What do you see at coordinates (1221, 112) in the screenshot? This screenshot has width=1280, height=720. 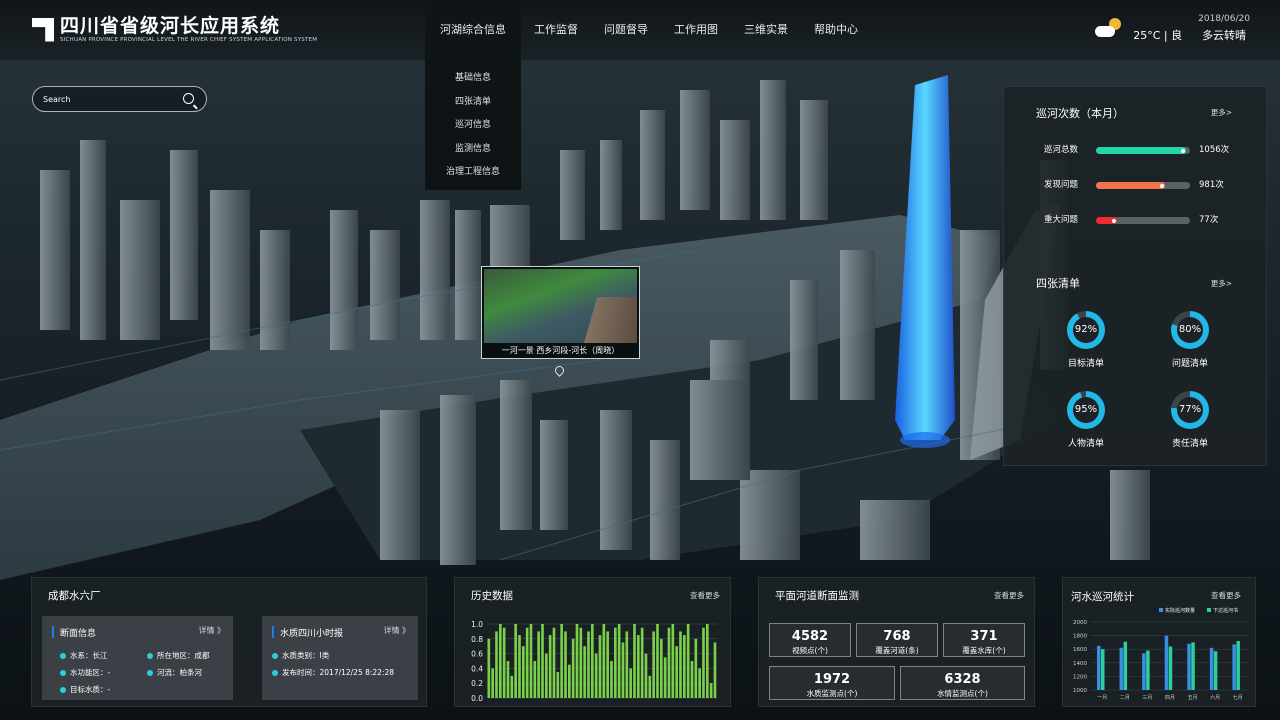 I see `patrol-more-link: 更多>` at bounding box center [1221, 112].